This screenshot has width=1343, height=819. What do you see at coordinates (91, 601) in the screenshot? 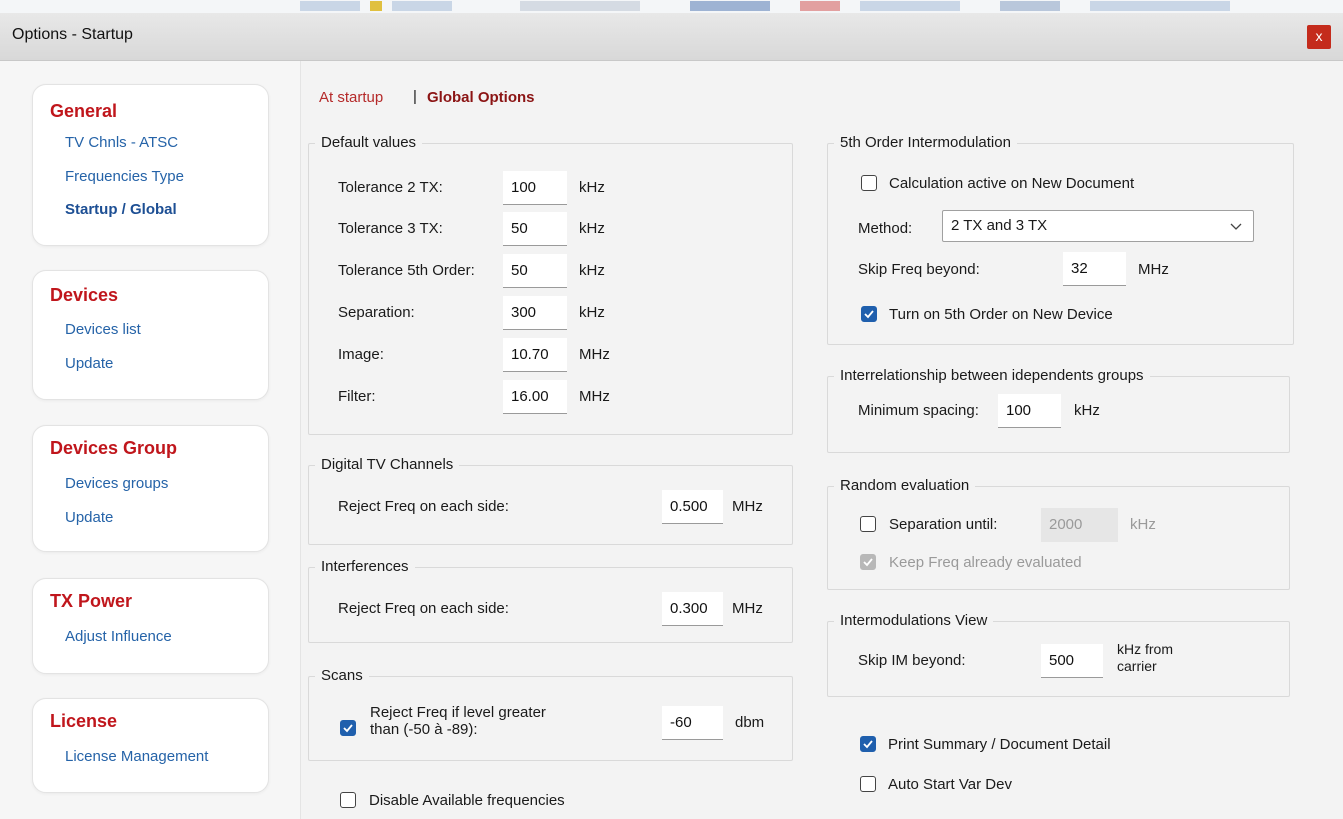
I see `nav-heading-tx-power: TX Power` at bounding box center [91, 601].